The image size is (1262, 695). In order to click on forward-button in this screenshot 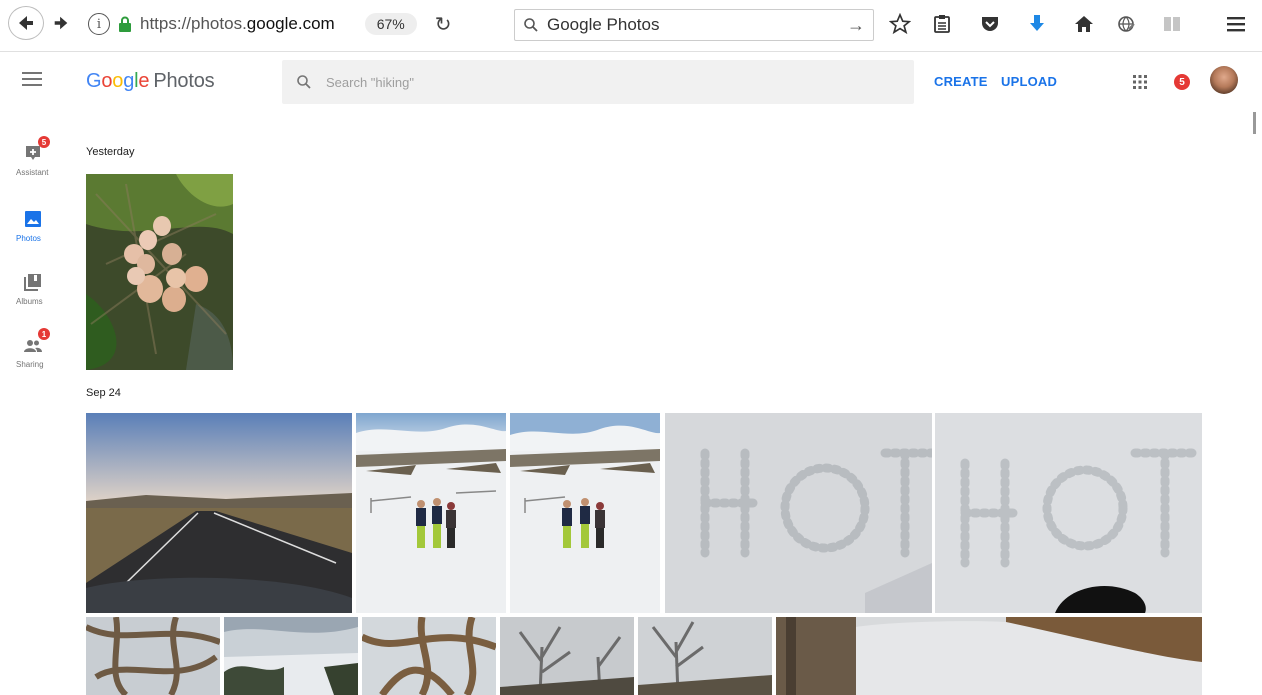, I will do `click(61, 23)`.